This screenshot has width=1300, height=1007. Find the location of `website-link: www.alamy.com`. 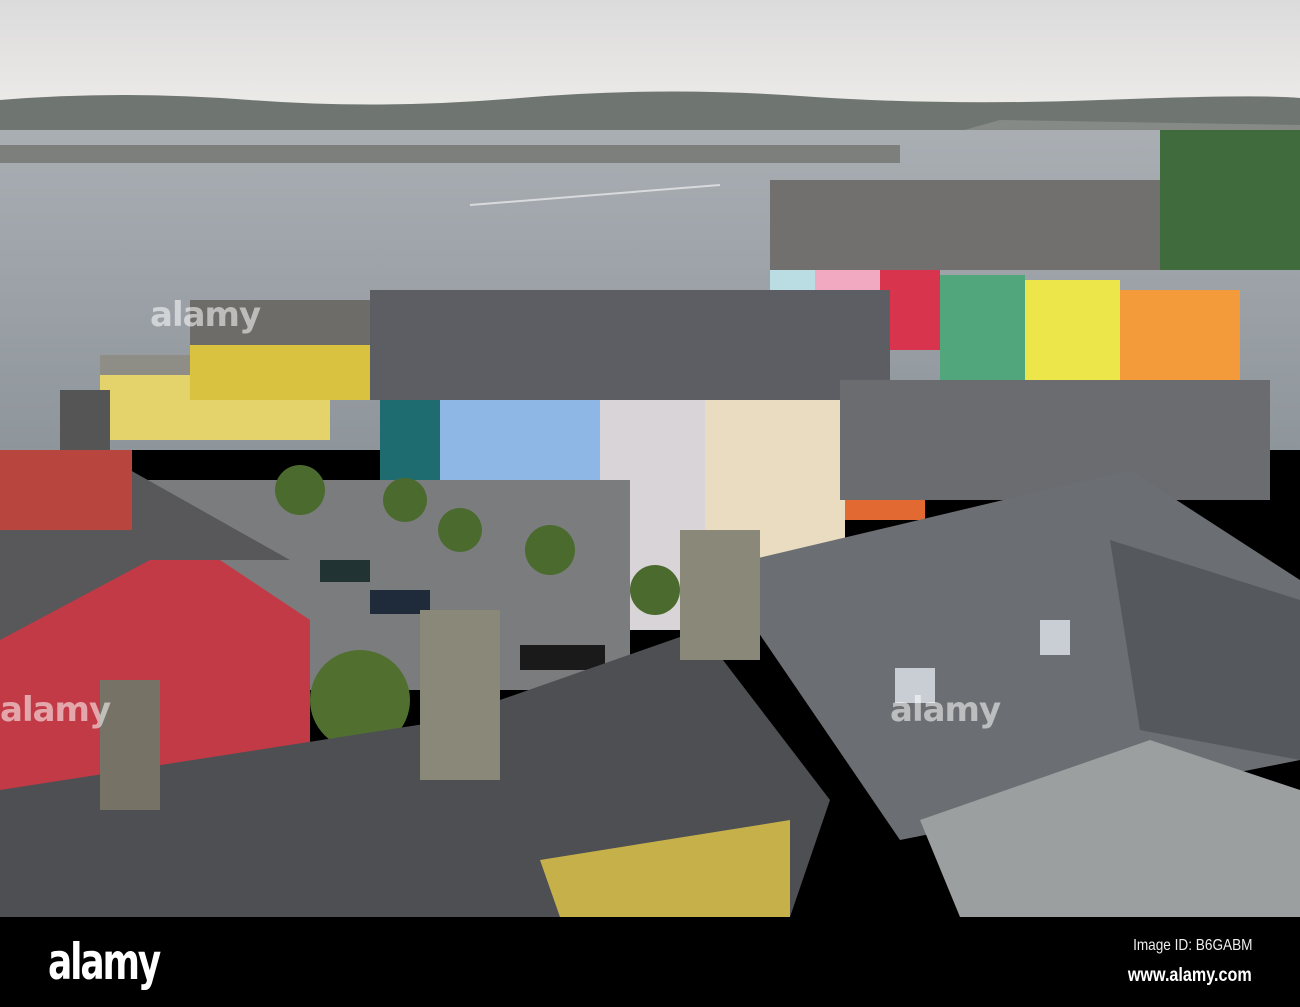

website-link: www.alamy.com is located at coordinates (1190, 976).